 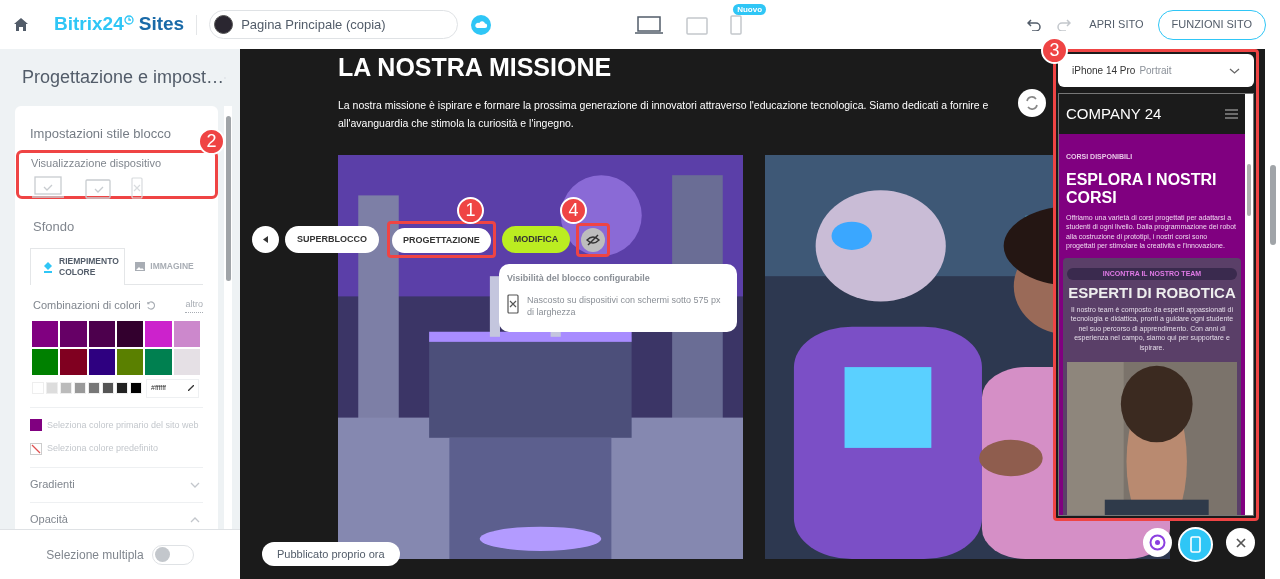 I want to click on paint-bucket-icon, so click(x=48, y=267).